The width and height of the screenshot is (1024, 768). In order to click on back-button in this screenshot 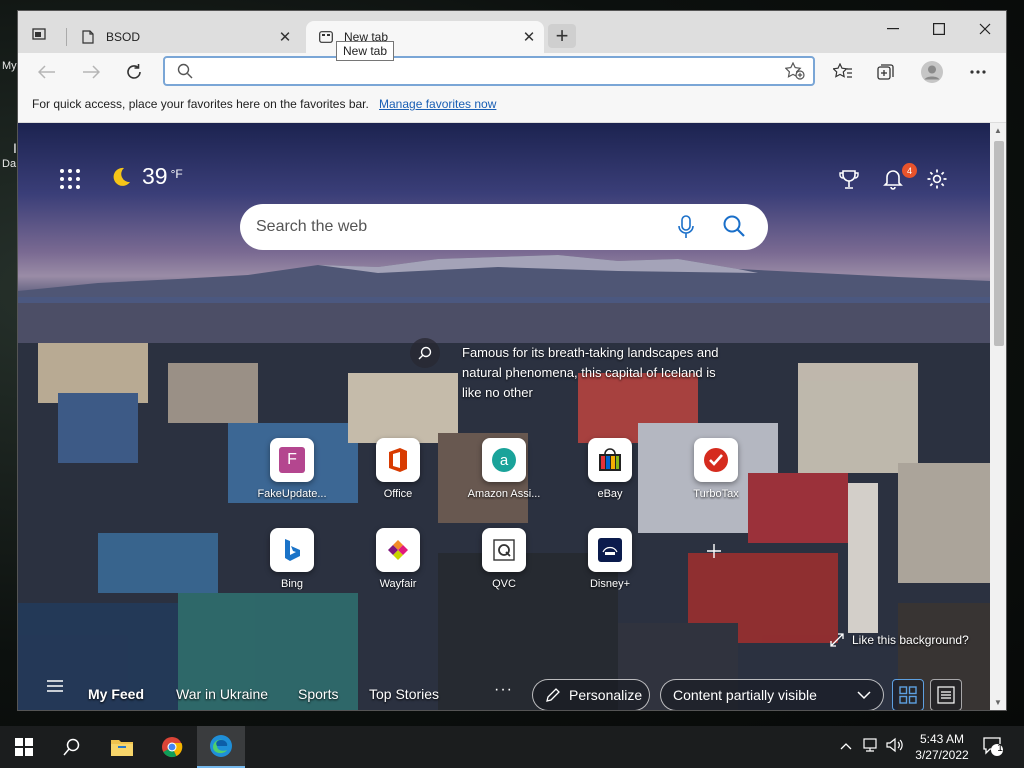, I will do `click(47, 72)`.